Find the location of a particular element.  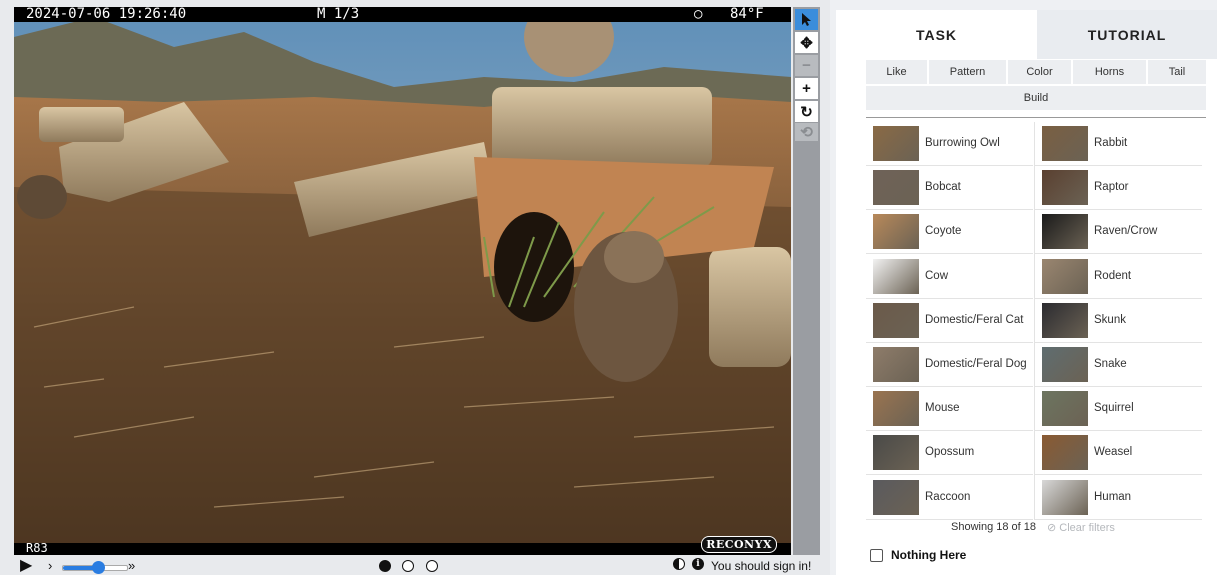

step-button: › is located at coordinates (50, 566).